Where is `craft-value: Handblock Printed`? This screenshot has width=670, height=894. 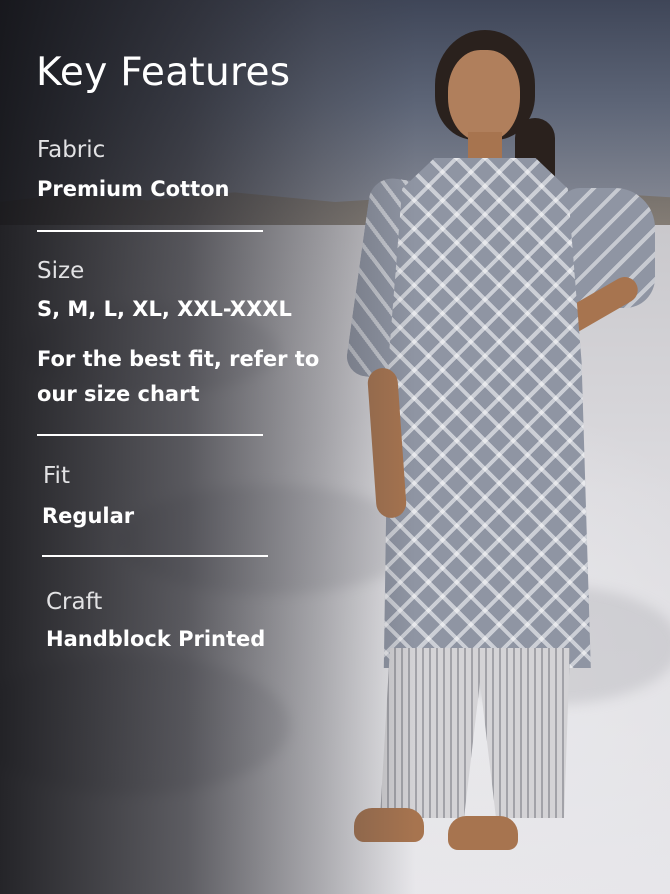 craft-value: Handblock Printed is located at coordinates (156, 639).